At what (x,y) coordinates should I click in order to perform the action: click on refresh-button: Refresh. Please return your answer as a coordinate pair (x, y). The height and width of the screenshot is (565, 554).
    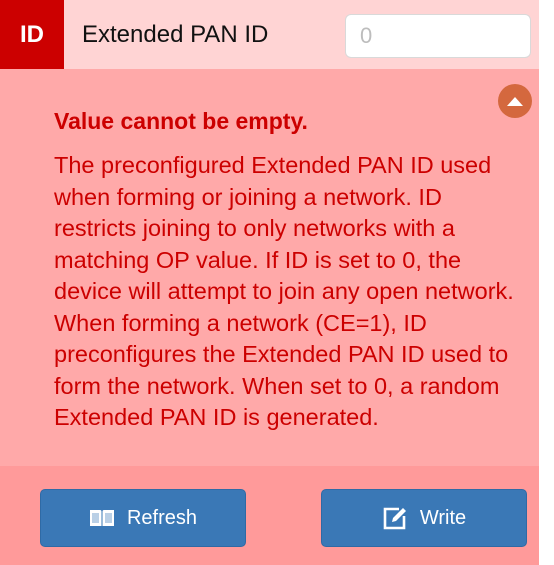
    Looking at the image, I should click on (143, 518).